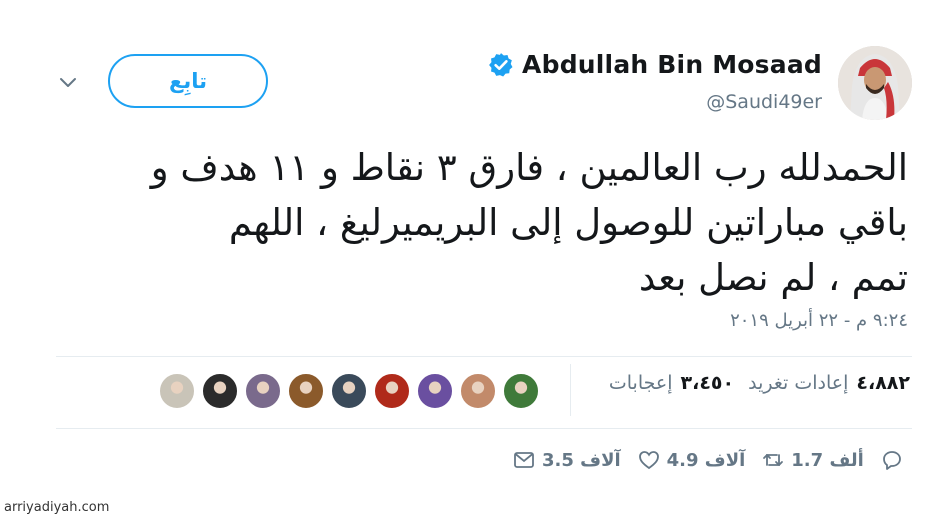 This screenshot has width=950, height=518. Describe the element at coordinates (57, 507) in the screenshot. I see `watermark: arriyadiyah.com` at that location.